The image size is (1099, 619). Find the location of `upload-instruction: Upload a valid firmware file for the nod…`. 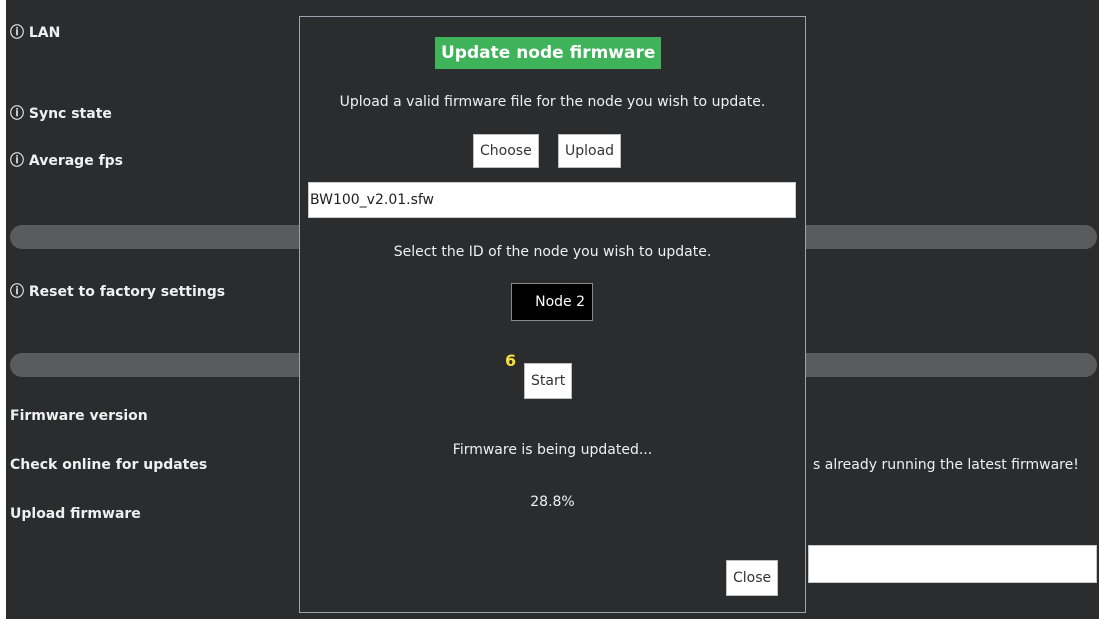

upload-instruction: Upload a valid firmware file for the nod… is located at coordinates (552, 102).